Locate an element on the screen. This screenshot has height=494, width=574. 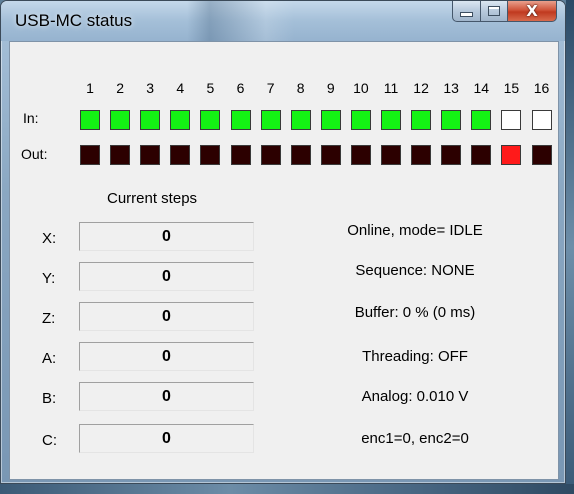
current-steps-heading: Current steps is located at coordinates (152, 198).